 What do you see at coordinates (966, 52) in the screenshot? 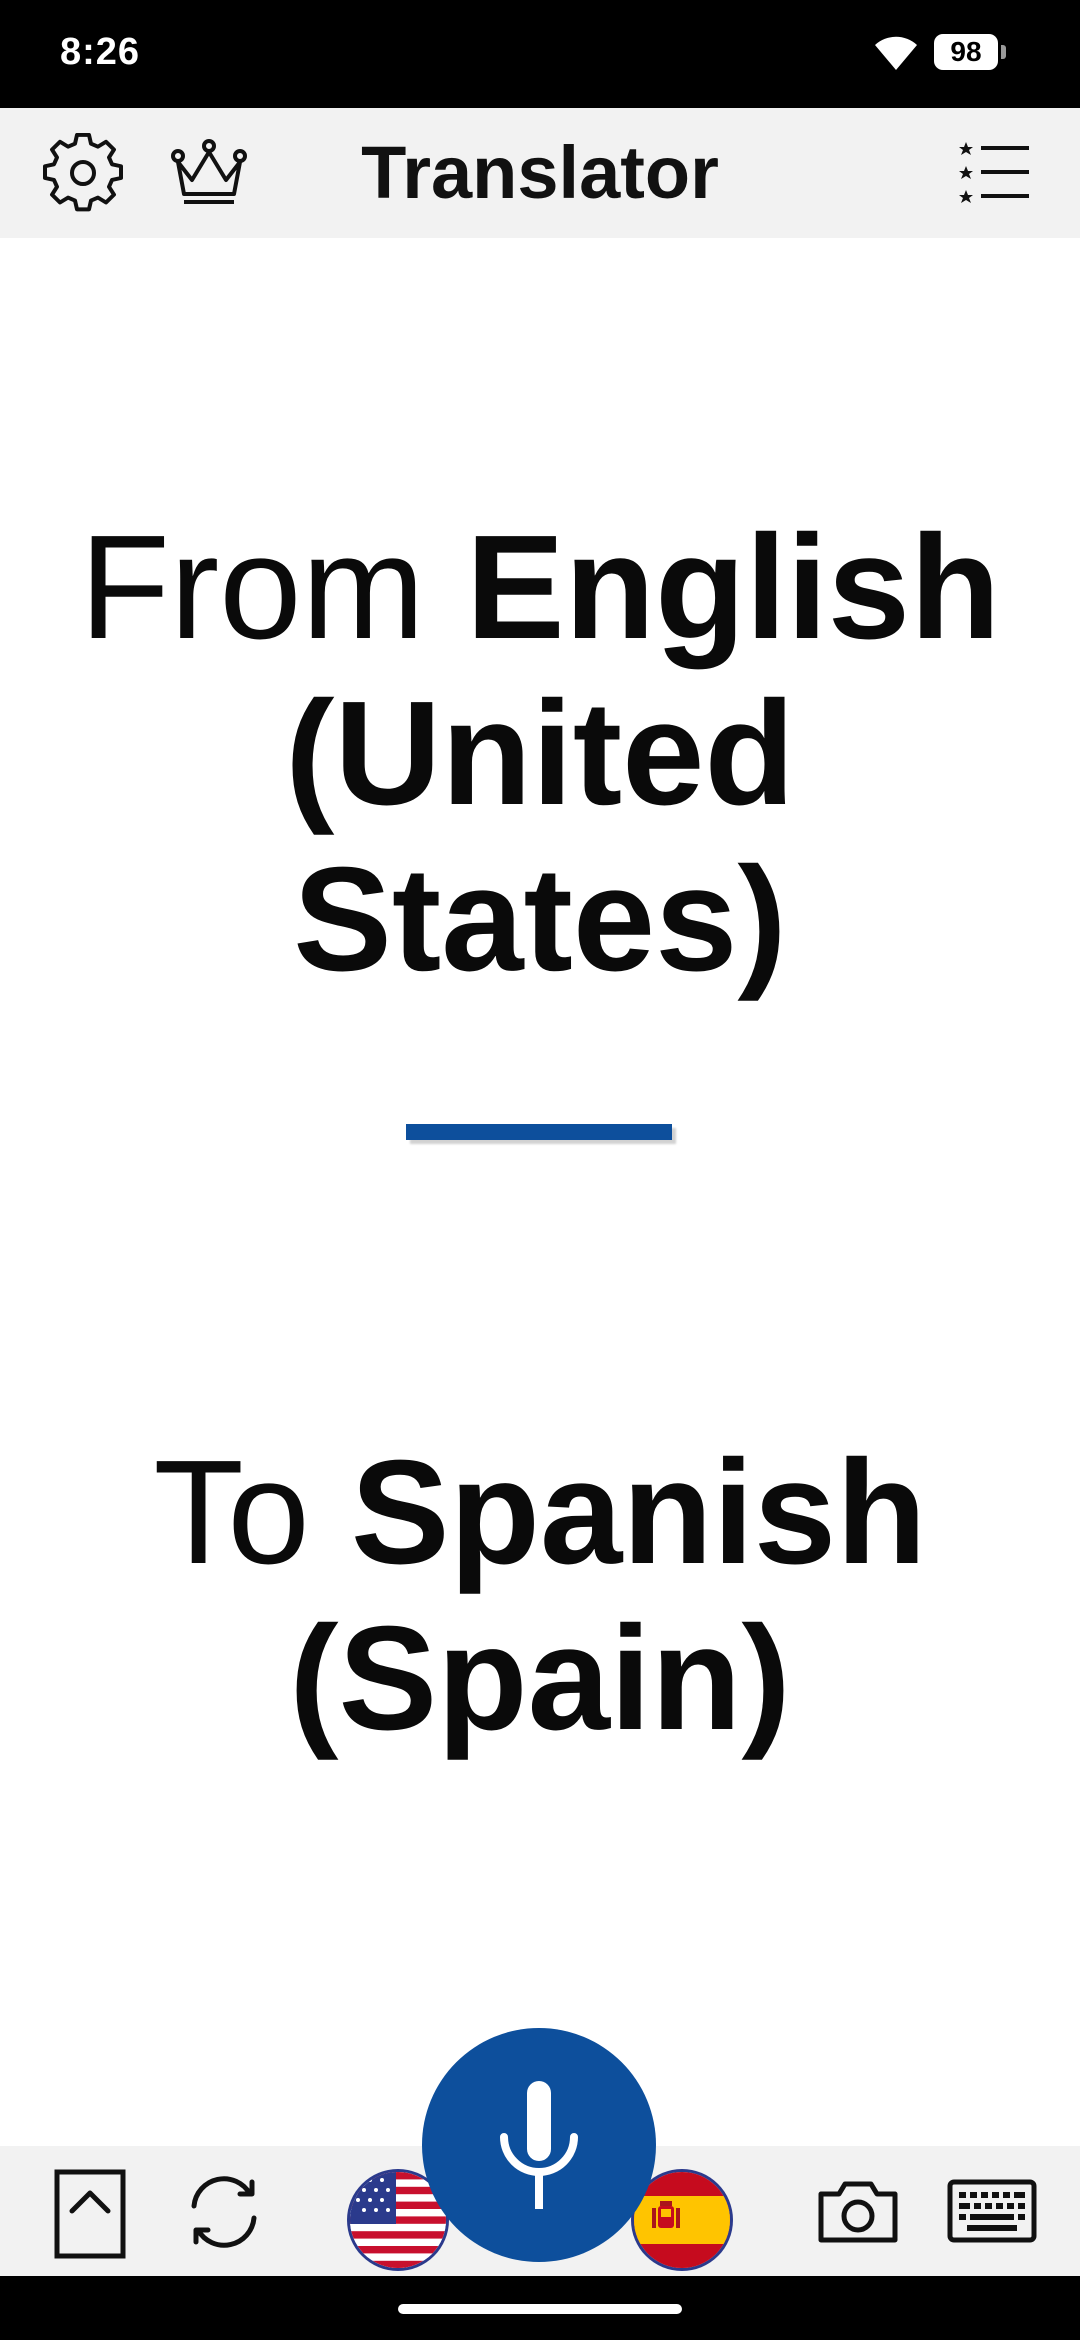
I see `battery-level: 98` at bounding box center [966, 52].